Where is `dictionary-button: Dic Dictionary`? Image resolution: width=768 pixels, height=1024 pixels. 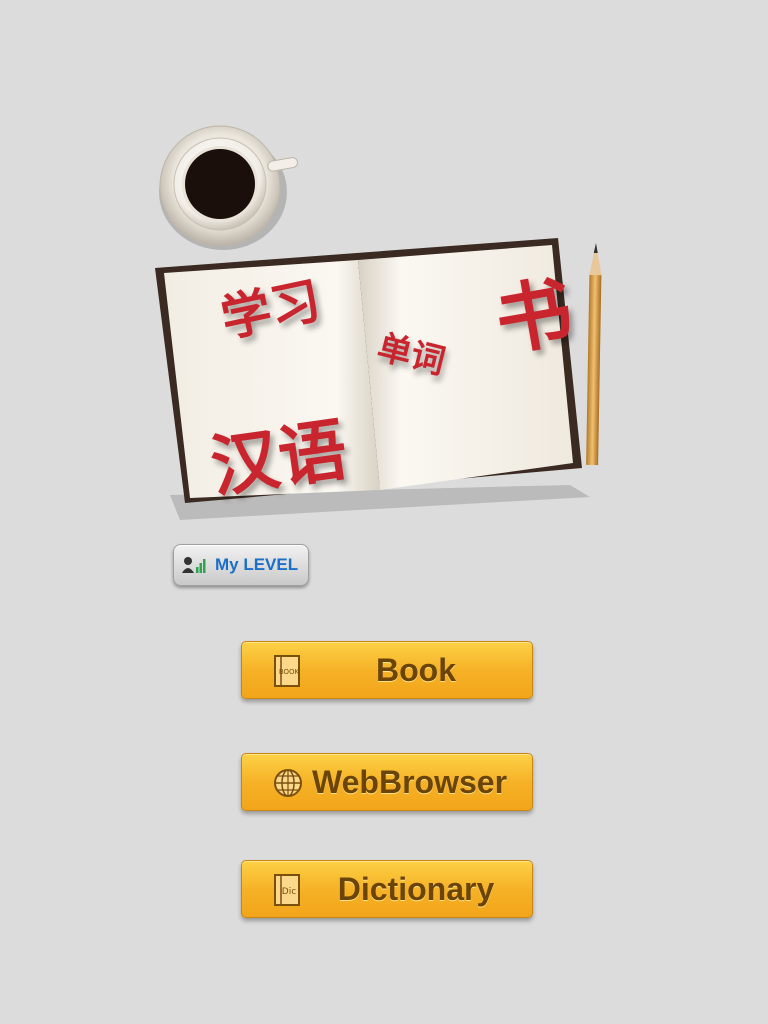 dictionary-button: Dic Dictionary is located at coordinates (387, 889).